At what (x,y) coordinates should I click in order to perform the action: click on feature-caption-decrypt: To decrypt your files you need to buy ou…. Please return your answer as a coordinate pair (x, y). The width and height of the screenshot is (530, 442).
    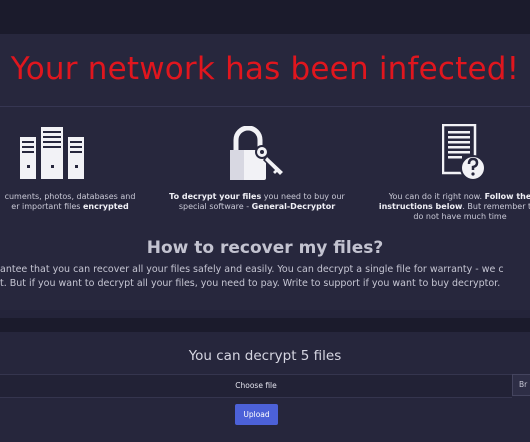
    Looking at the image, I should click on (257, 202).